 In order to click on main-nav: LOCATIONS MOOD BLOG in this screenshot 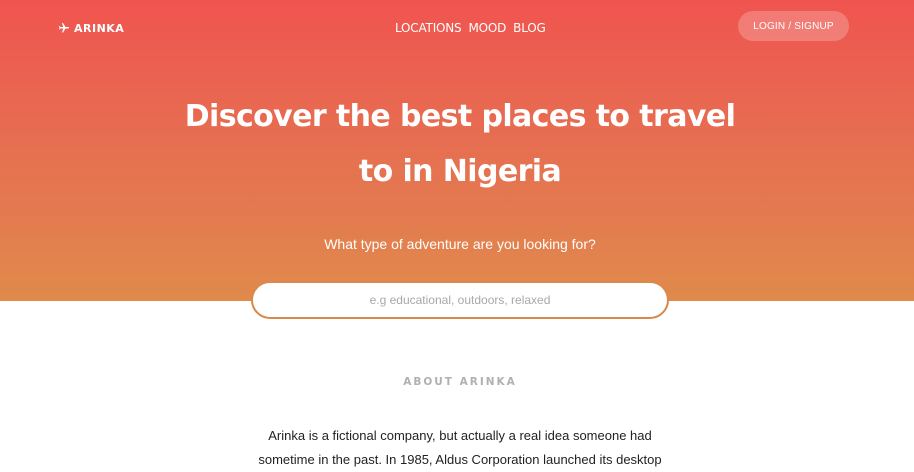, I will do `click(470, 28)`.